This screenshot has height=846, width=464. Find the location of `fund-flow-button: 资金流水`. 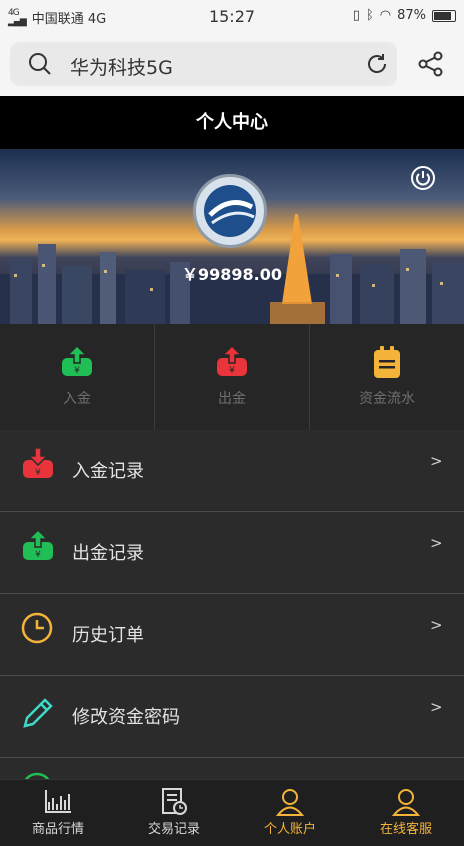

fund-flow-button: 资金流水 is located at coordinates (386, 377).